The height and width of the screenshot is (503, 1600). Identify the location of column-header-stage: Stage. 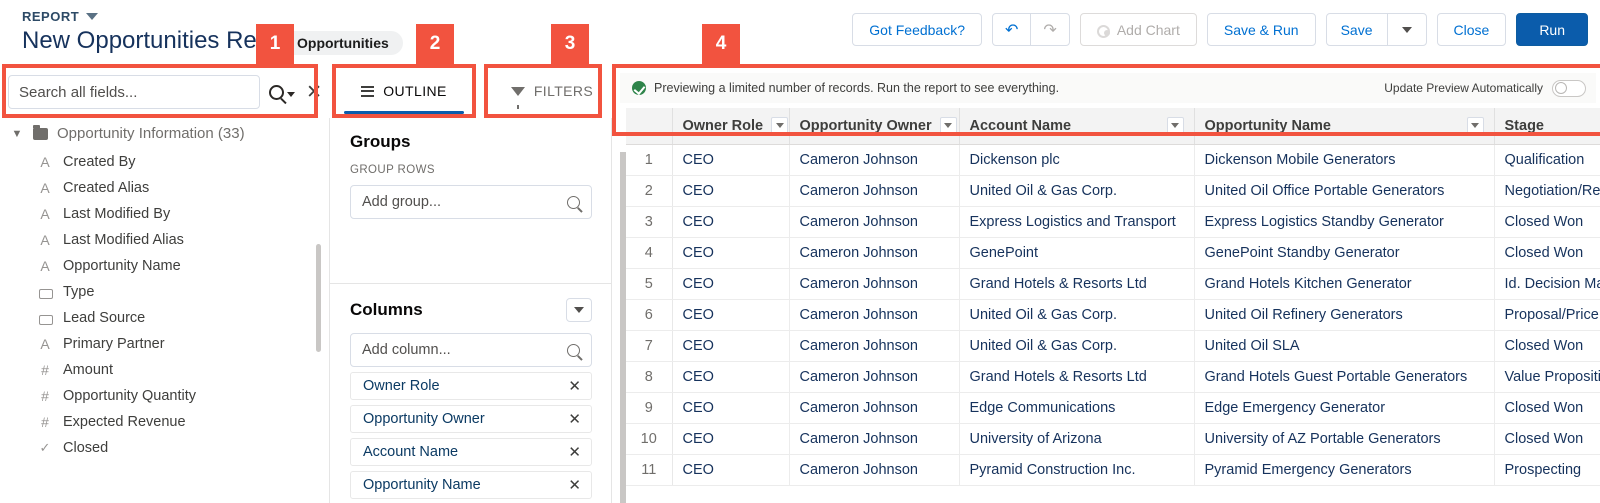
(1547, 126).